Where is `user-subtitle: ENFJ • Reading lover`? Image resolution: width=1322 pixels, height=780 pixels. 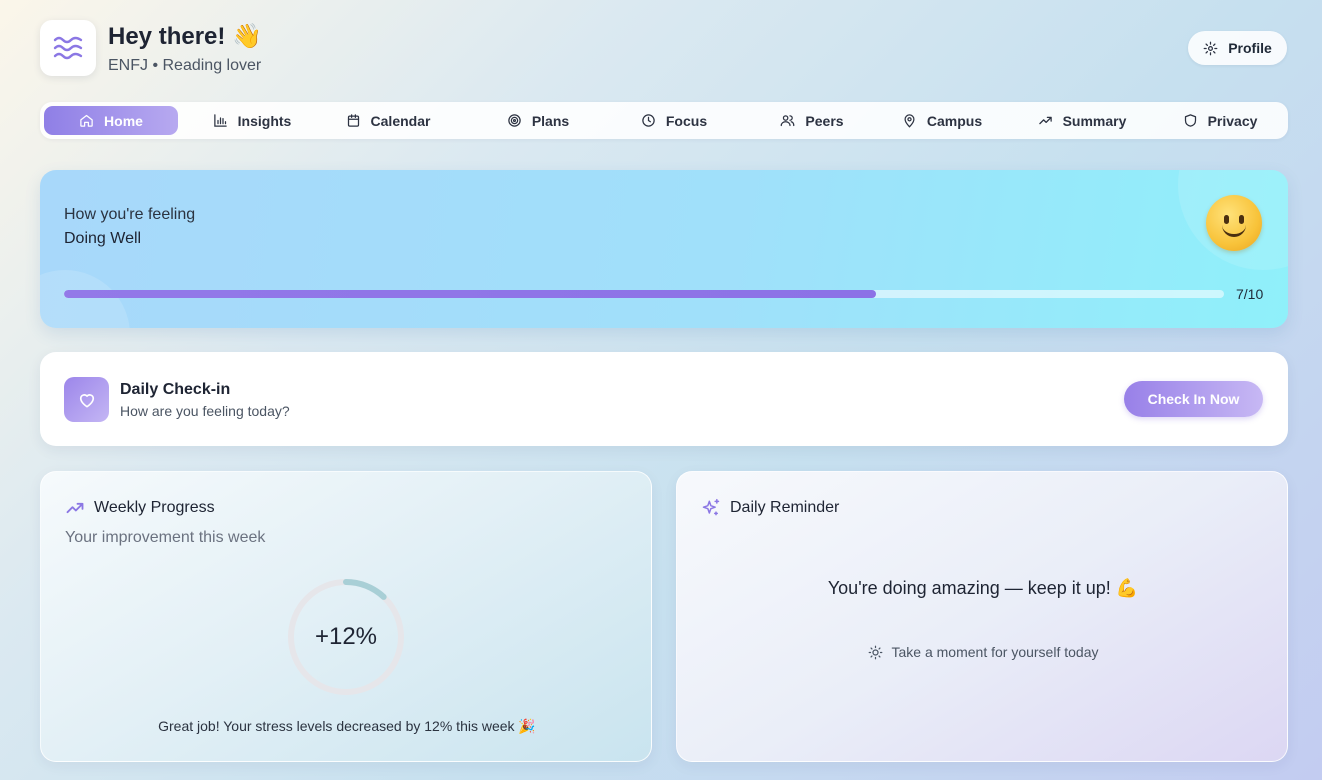 user-subtitle: ENFJ • Reading lover is located at coordinates (185, 65).